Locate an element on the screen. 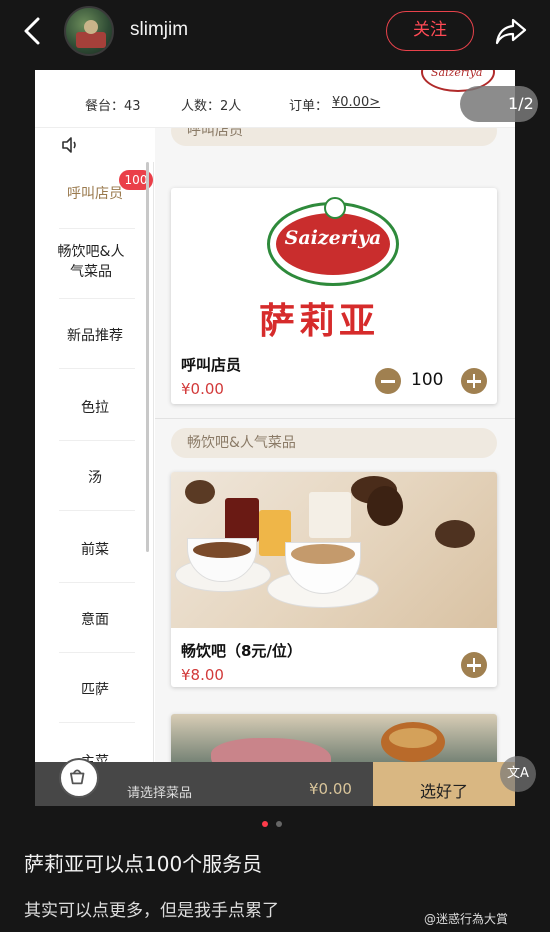 The width and height of the screenshot is (550, 932). category-appetizer: 前菜 is located at coordinates (95, 550).